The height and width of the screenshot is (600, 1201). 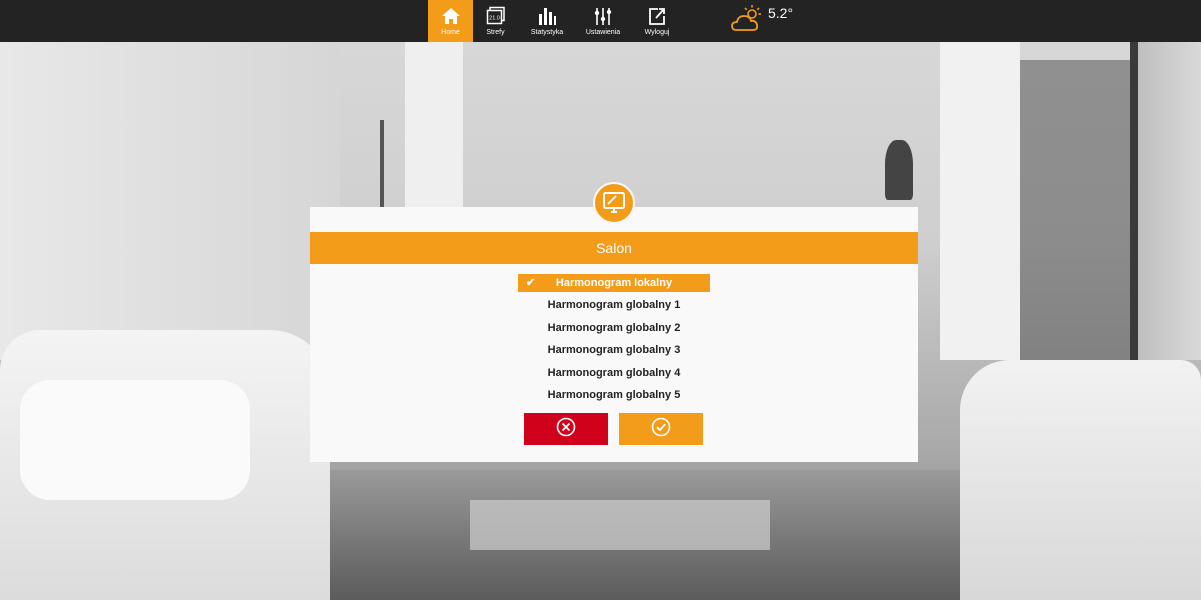 What do you see at coordinates (781, 13) in the screenshot?
I see `outdoor-temperature: 5.2°` at bounding box center [781, 13].